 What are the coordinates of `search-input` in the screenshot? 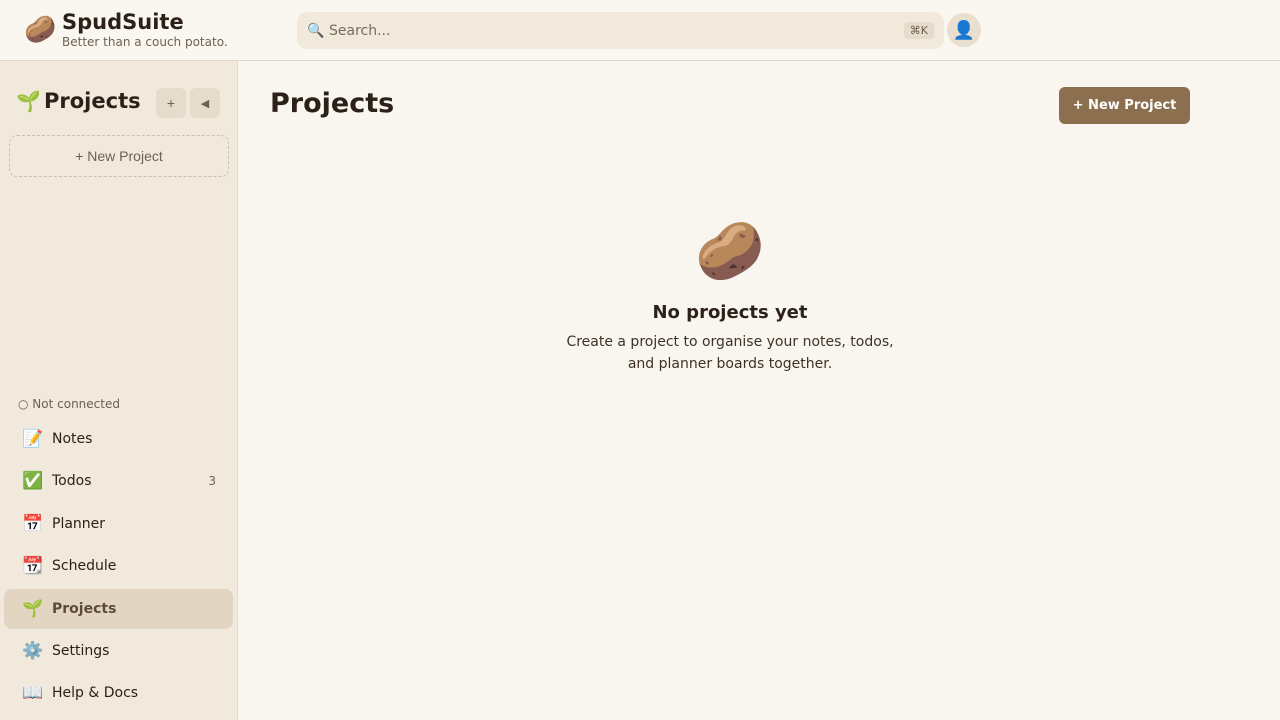 It's located at (616, 30).